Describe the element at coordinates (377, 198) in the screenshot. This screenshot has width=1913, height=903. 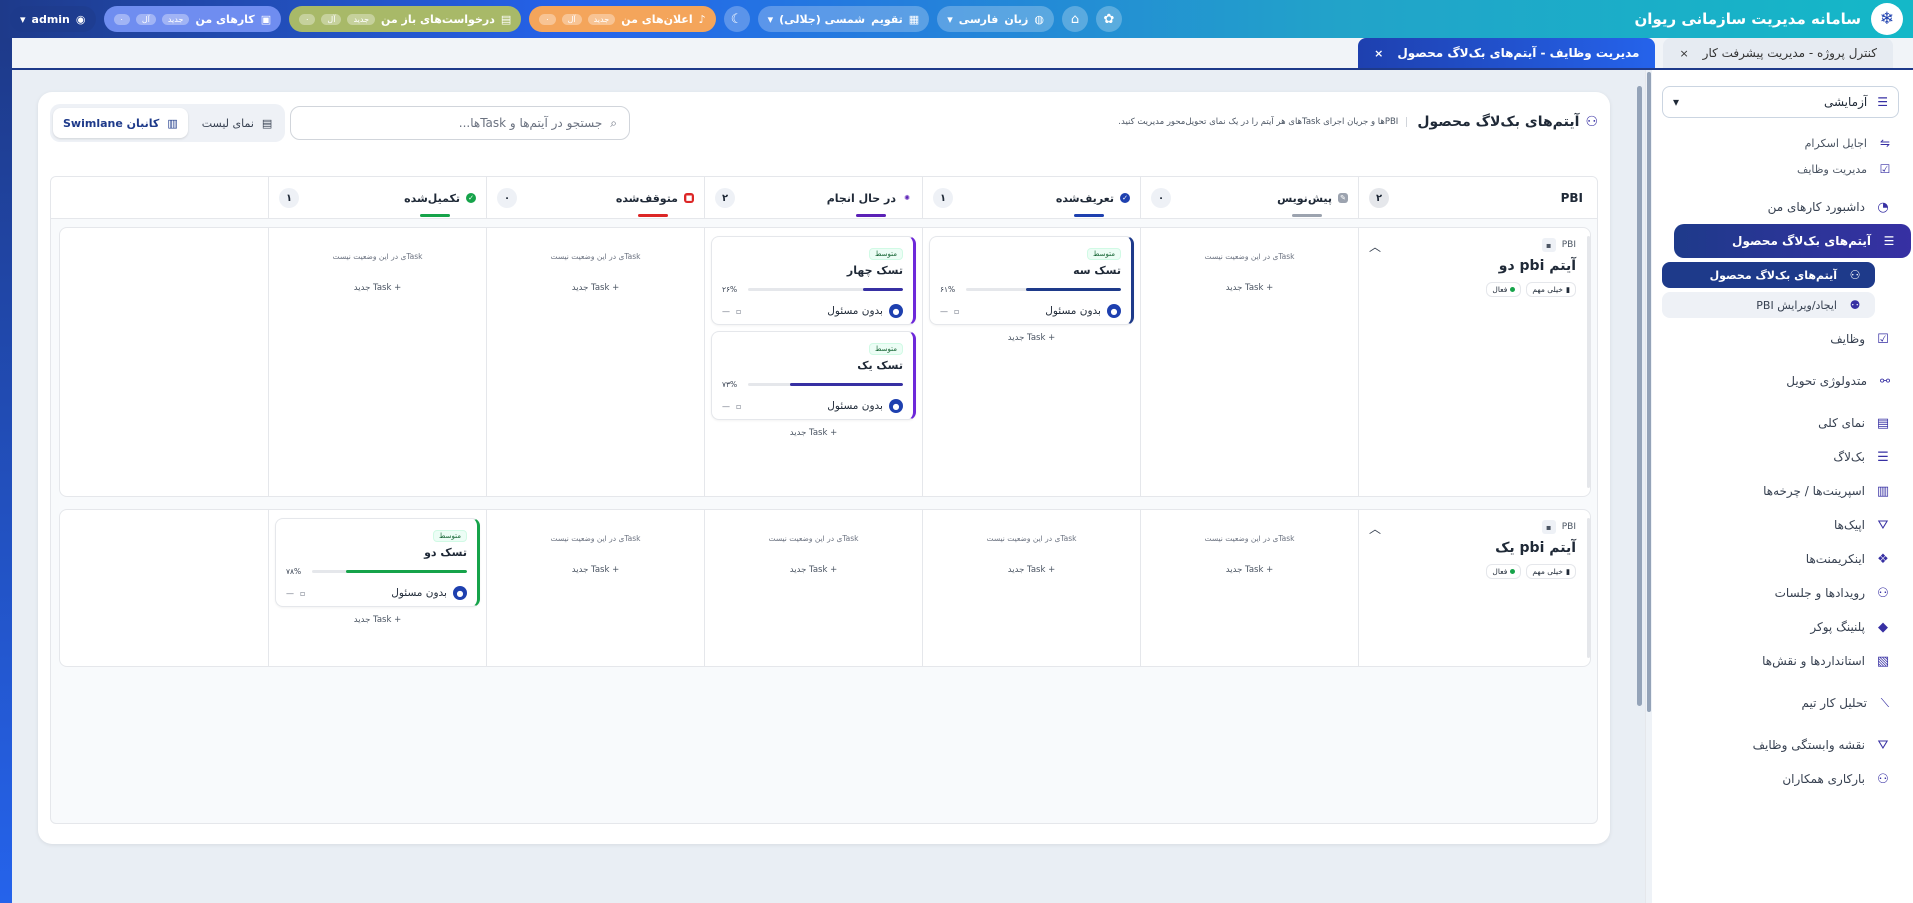
I see `column-header-done: ✓ تکمیل‌شده ۱` at that location.